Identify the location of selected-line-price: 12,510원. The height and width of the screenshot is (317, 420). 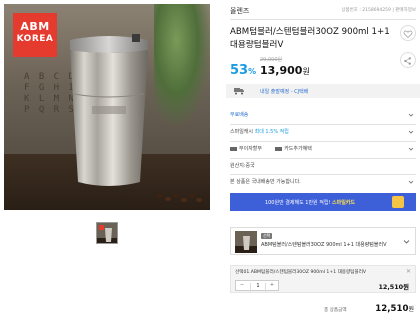
(393, 287).